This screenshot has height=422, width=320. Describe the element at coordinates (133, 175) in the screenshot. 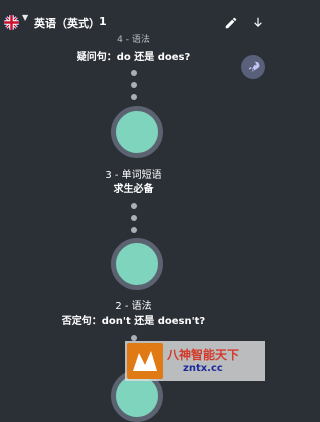

I see `lesson-label: 3 - 单词短语` at that location.